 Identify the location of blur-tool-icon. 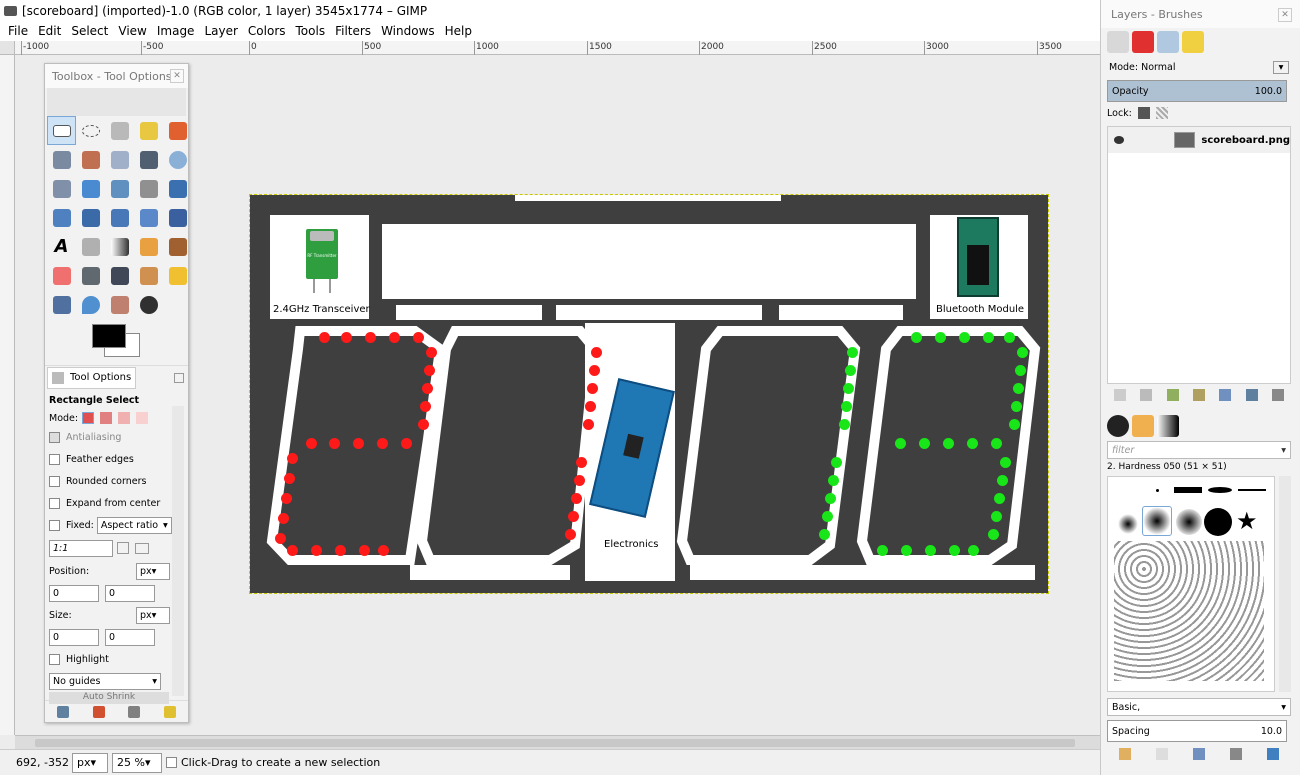
(90, 304).